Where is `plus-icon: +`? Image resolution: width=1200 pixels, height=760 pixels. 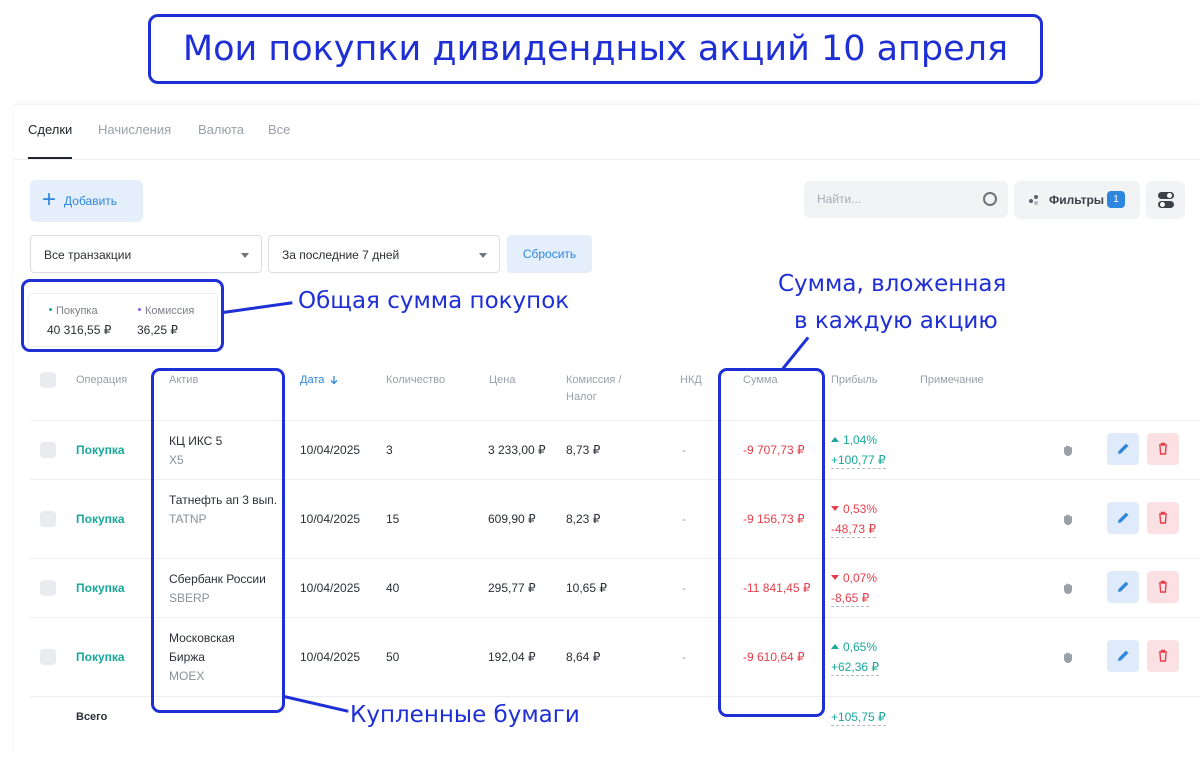 plus-icon: + is located at coordinates (49, 199).